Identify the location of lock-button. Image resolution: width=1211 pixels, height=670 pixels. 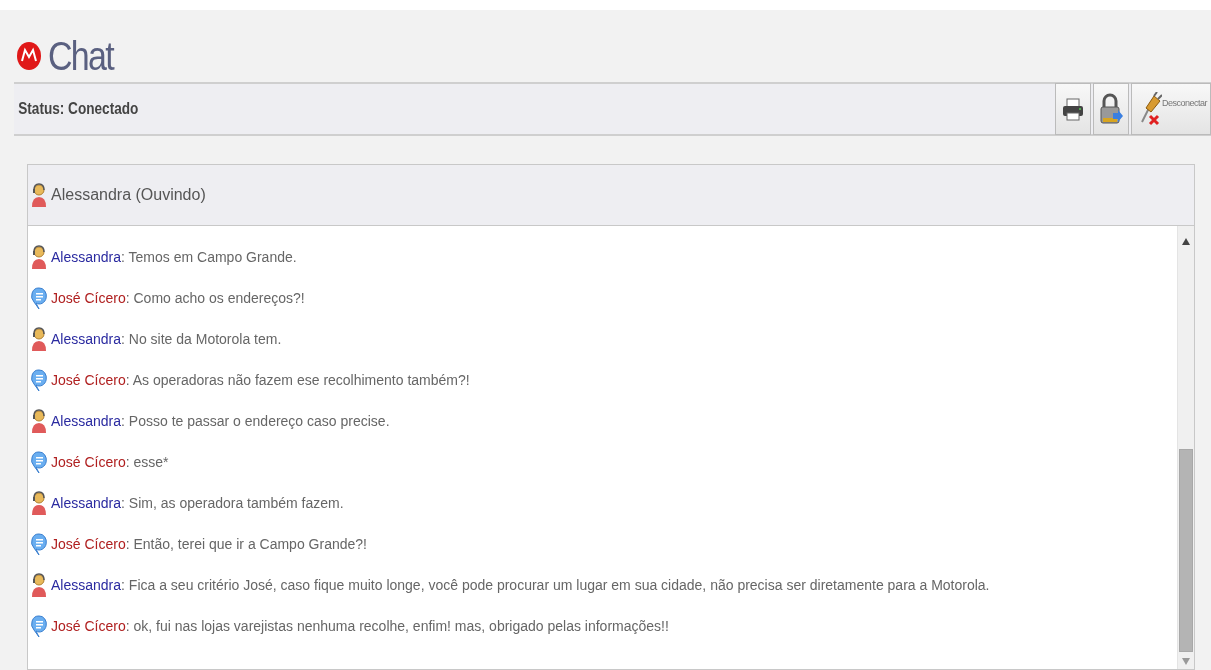
(1111, 109).